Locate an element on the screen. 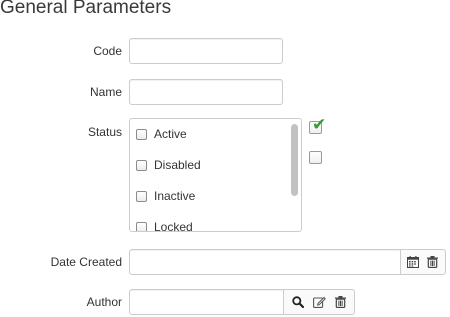 Image resolution: width=450 pixels, height=317 pixels. date-created-input is located at coordinates (265, 262).